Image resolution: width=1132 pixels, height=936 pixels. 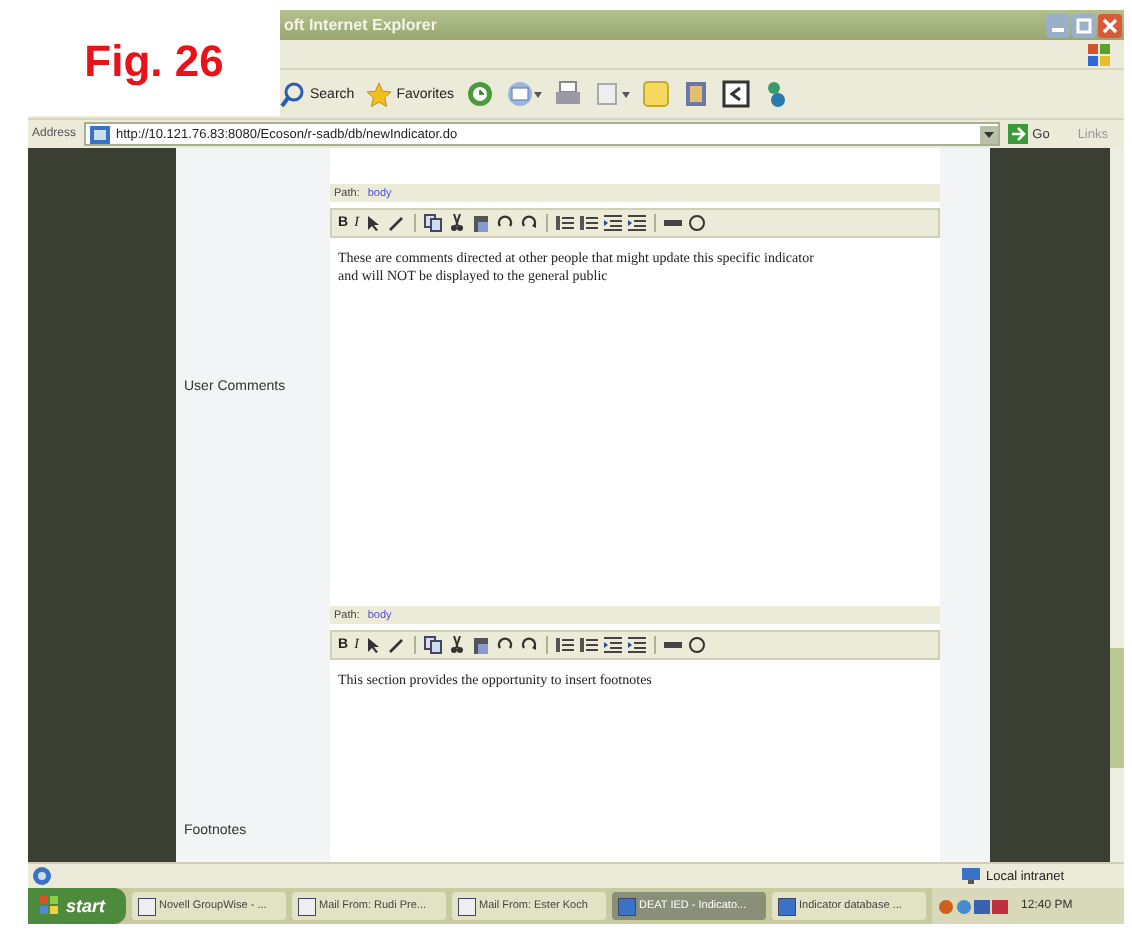 What do you see at coordinates (479, 94) in the screenshot?
I see `history-icon` at bounding box center [479, 94].